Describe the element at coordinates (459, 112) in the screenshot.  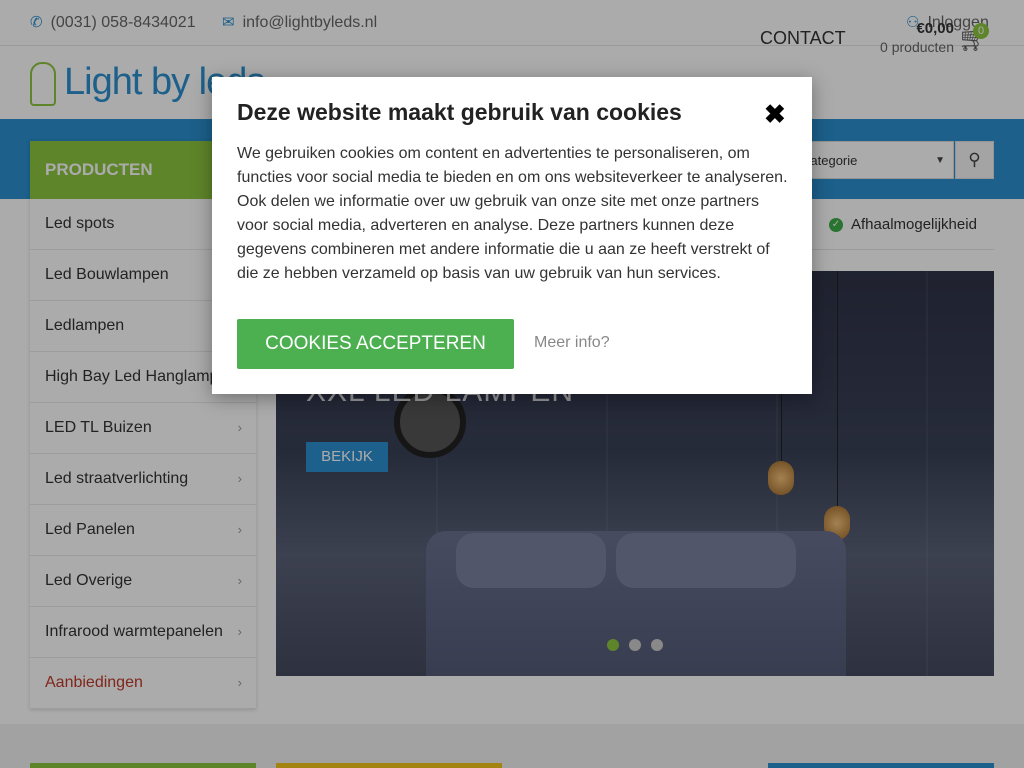
I see `cookie-dialog-title: Deze website maakt gebruik van cookies` at that location.